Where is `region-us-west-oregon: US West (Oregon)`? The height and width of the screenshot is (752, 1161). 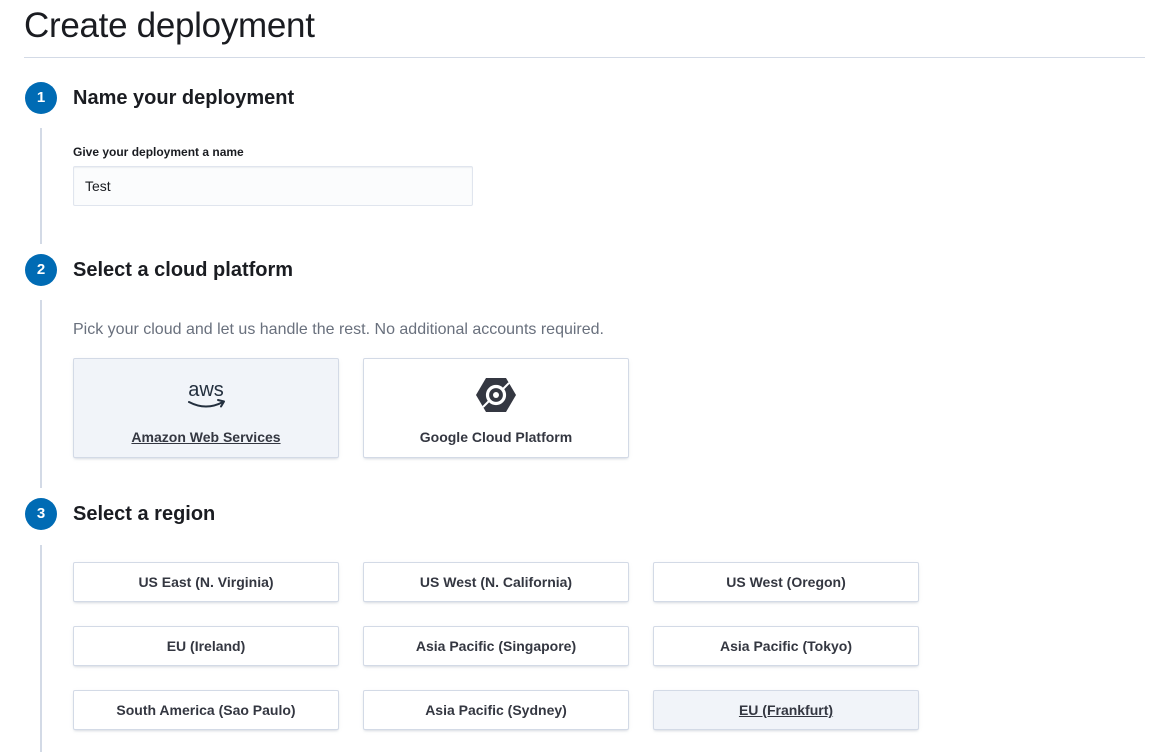 region-us-west-oregon: US West (Oregon) is located at coordinates (786, 582).